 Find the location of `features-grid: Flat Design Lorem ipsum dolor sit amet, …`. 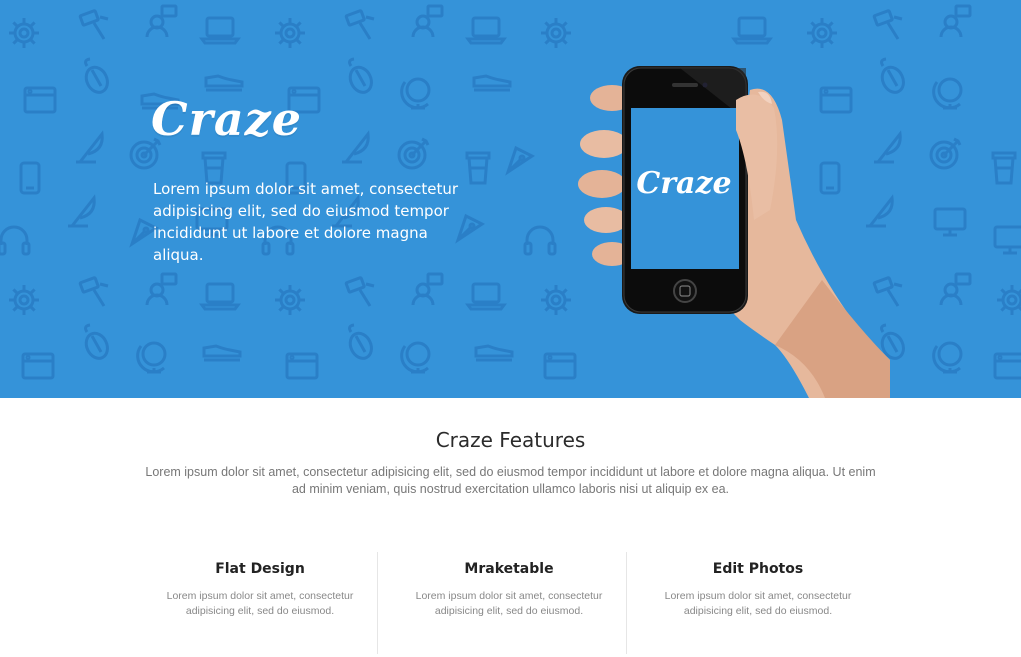

features-grid: Flat Design Lorem ipsum dolor sit amet, … is located at coordinates (511, 604).